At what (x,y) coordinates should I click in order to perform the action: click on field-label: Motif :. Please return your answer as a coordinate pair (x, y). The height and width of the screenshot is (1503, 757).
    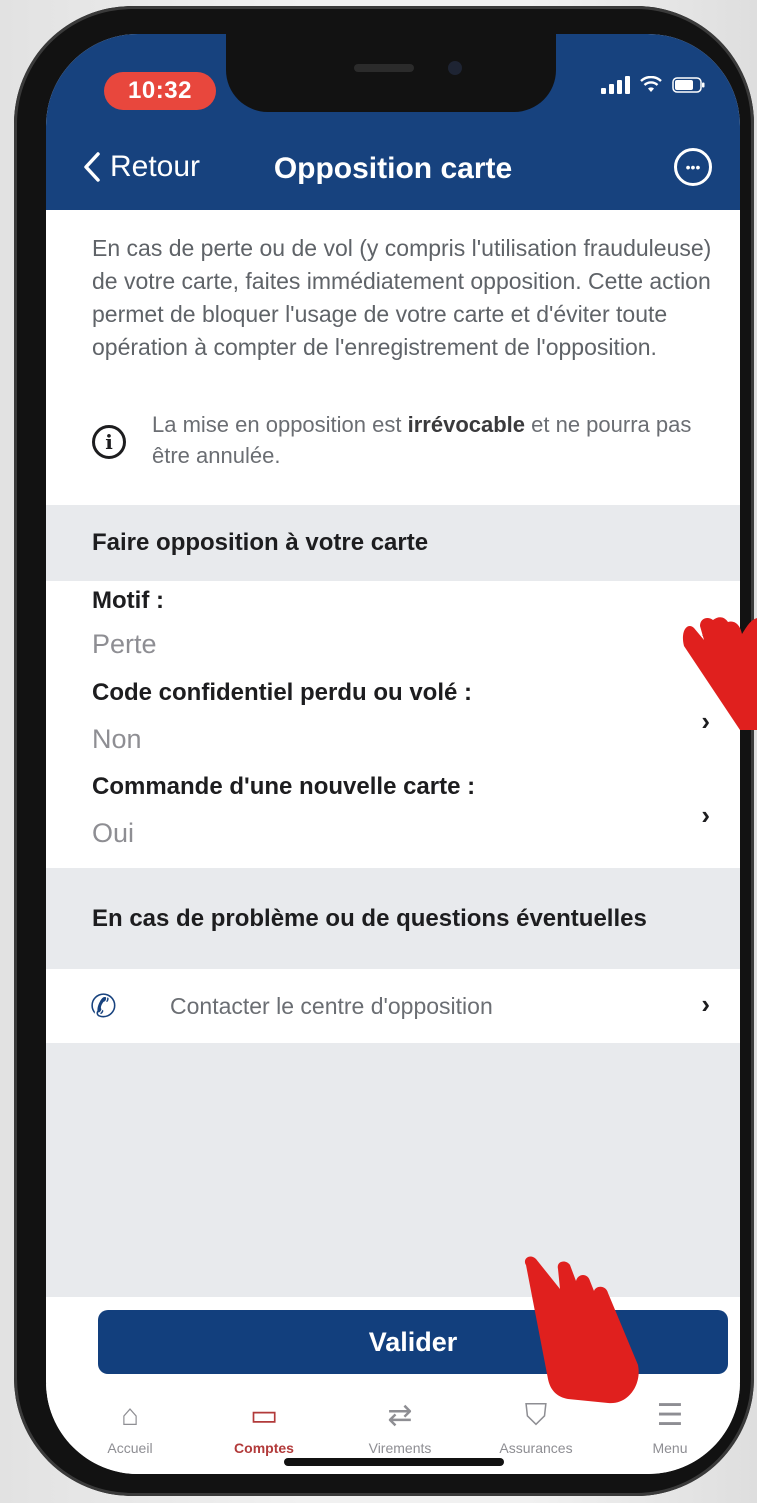
    Looking at the image, I should click on (128, 600).